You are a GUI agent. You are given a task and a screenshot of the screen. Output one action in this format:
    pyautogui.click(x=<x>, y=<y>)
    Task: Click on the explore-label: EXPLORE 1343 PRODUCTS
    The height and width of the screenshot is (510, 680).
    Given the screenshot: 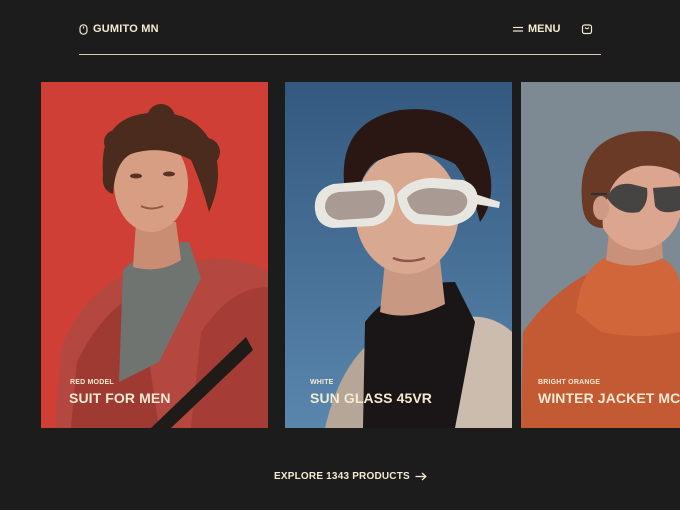 What is the action you would take?
    pyautogui.click(x=342, y=476)
    